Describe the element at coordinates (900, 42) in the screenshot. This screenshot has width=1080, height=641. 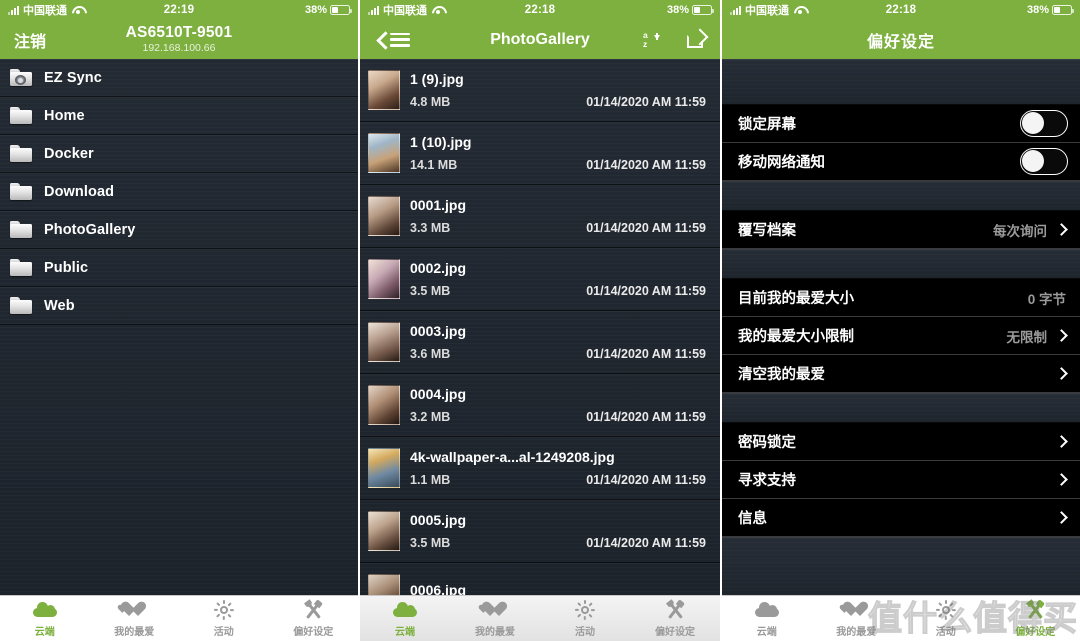
I see `page-title: 偏好设定` at that location.